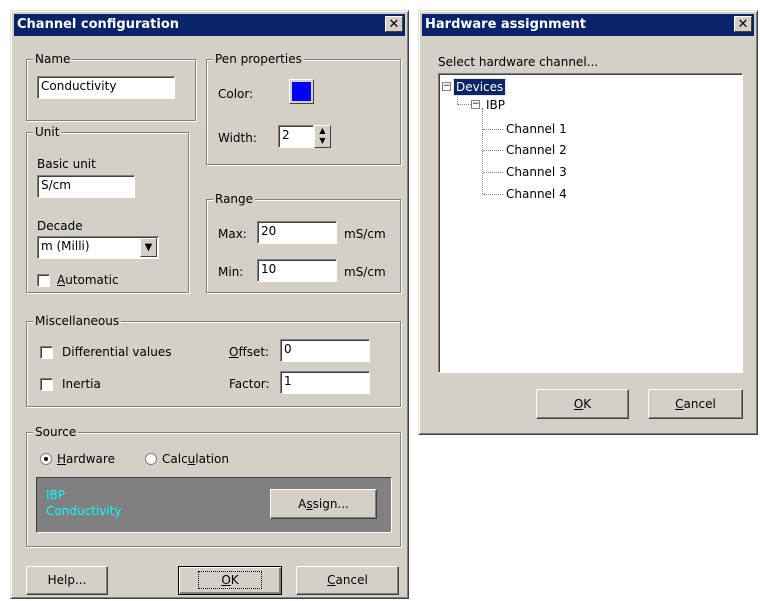 The width and height of the screenshot is (760, 601). What do you see at coordinates (365, 272) in the screenshot?
I see `min-unit-label: mS/cm` at bounding box center [365, 272].